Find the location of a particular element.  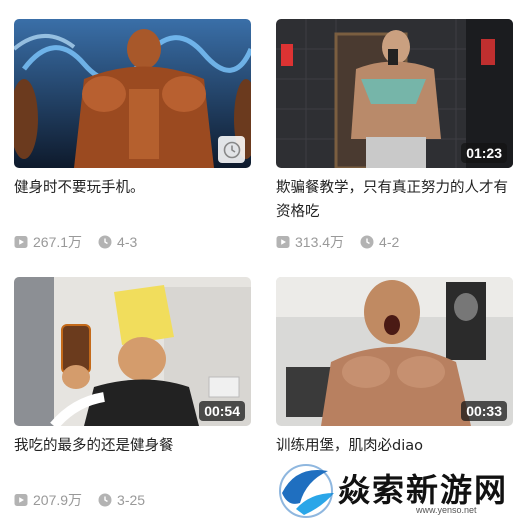

video-duration: 01:23 is located at coordinates (484, 153).